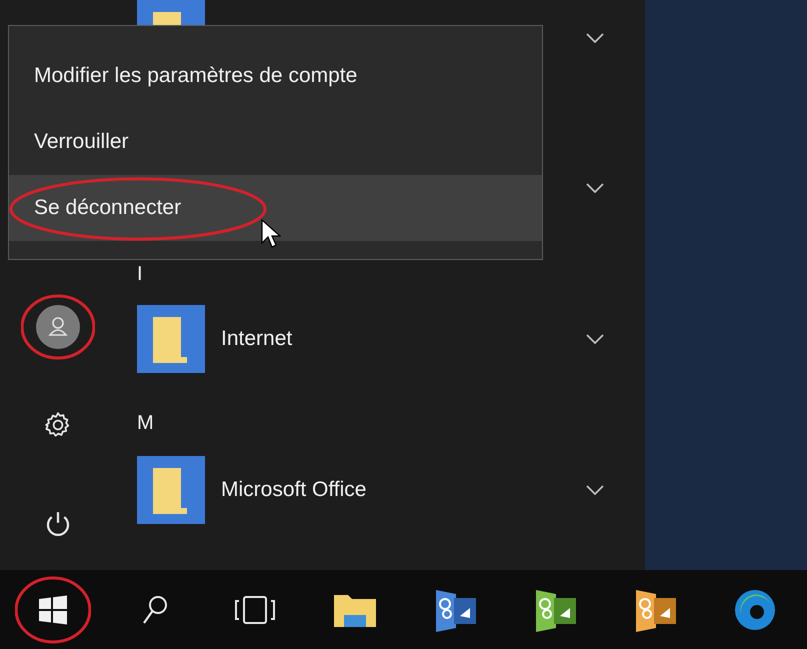 The width and height of the screenshot is (807, 649). Describe the element at coordinates (58, 327) in the screenshot. I see `user-avatar-icon` at that location.